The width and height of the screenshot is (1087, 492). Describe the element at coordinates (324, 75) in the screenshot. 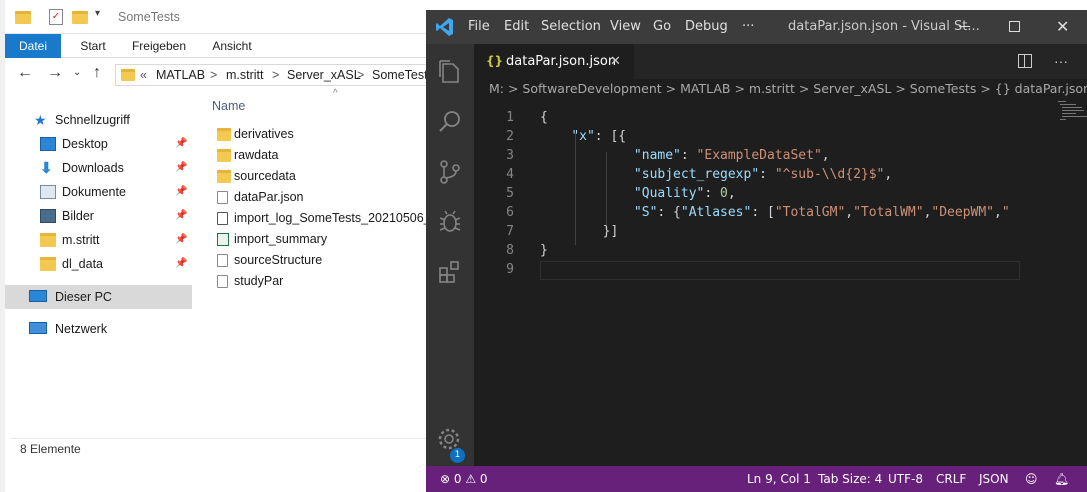

I see `address-segment-server: Server_xASL` at that location.